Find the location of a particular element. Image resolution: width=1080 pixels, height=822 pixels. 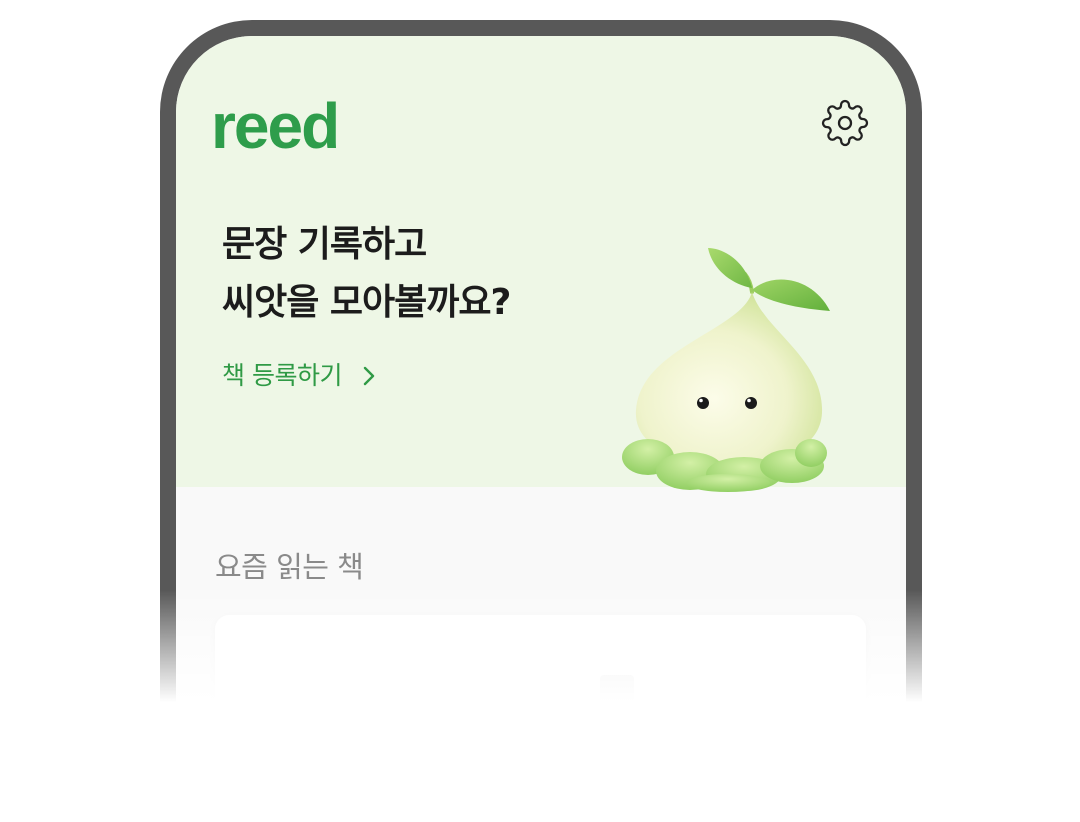

mascot-left-leaf is located at coordinates (730, 268).